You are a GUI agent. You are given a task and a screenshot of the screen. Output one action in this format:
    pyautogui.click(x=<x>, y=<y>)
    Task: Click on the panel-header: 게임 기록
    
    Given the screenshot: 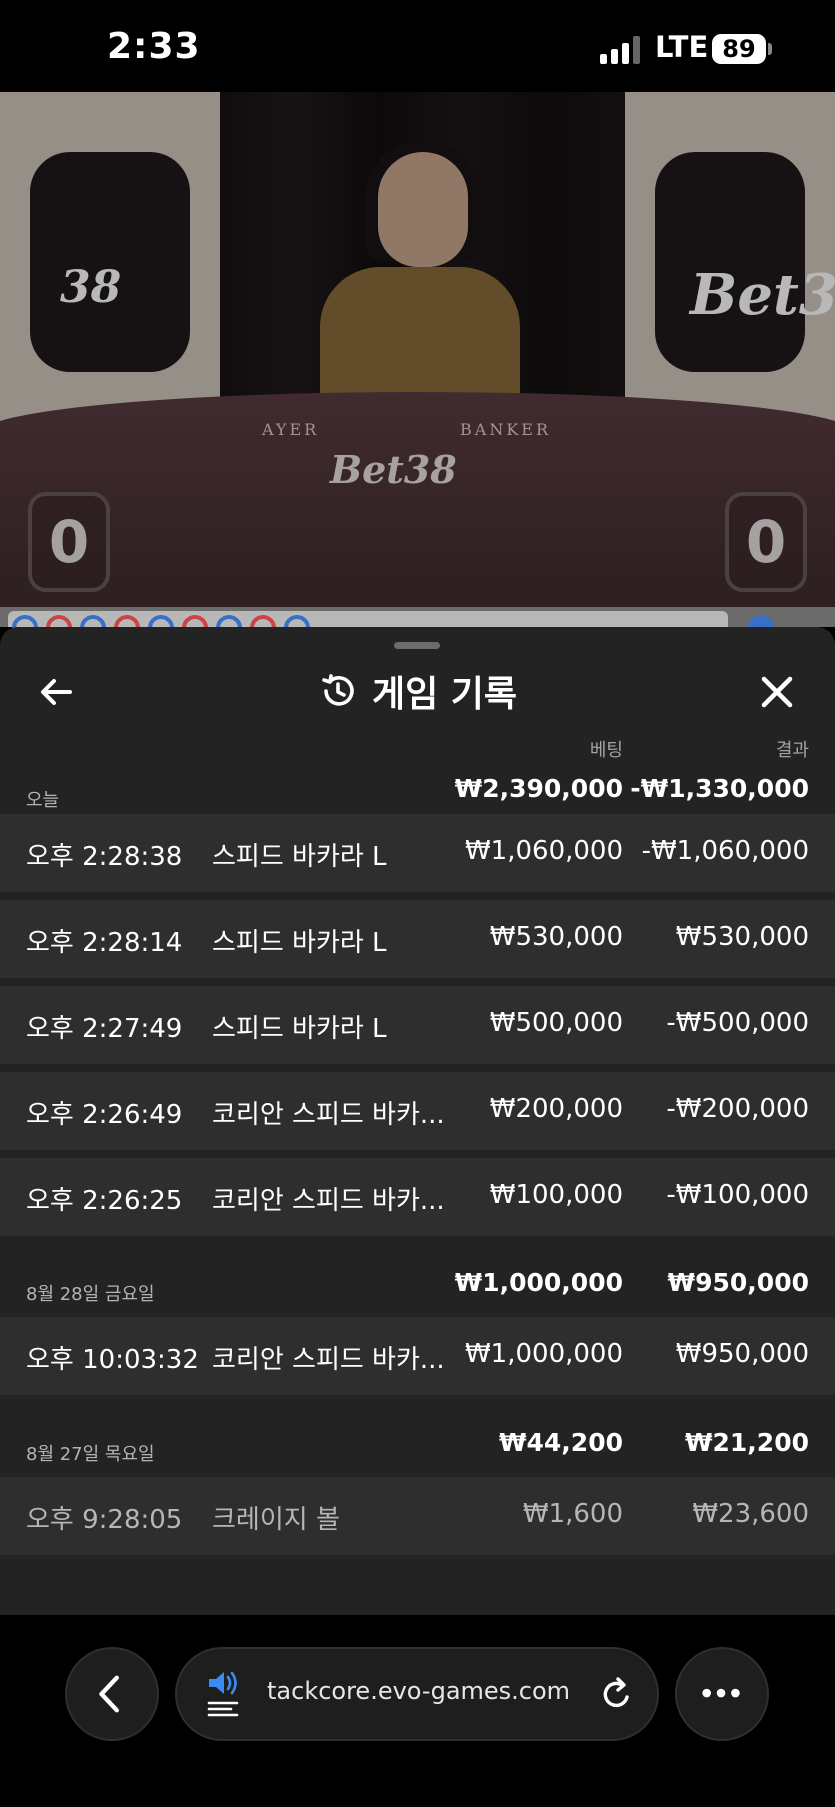 What is the action you would take?
    pyautogui.click(x=417, y=693)
    